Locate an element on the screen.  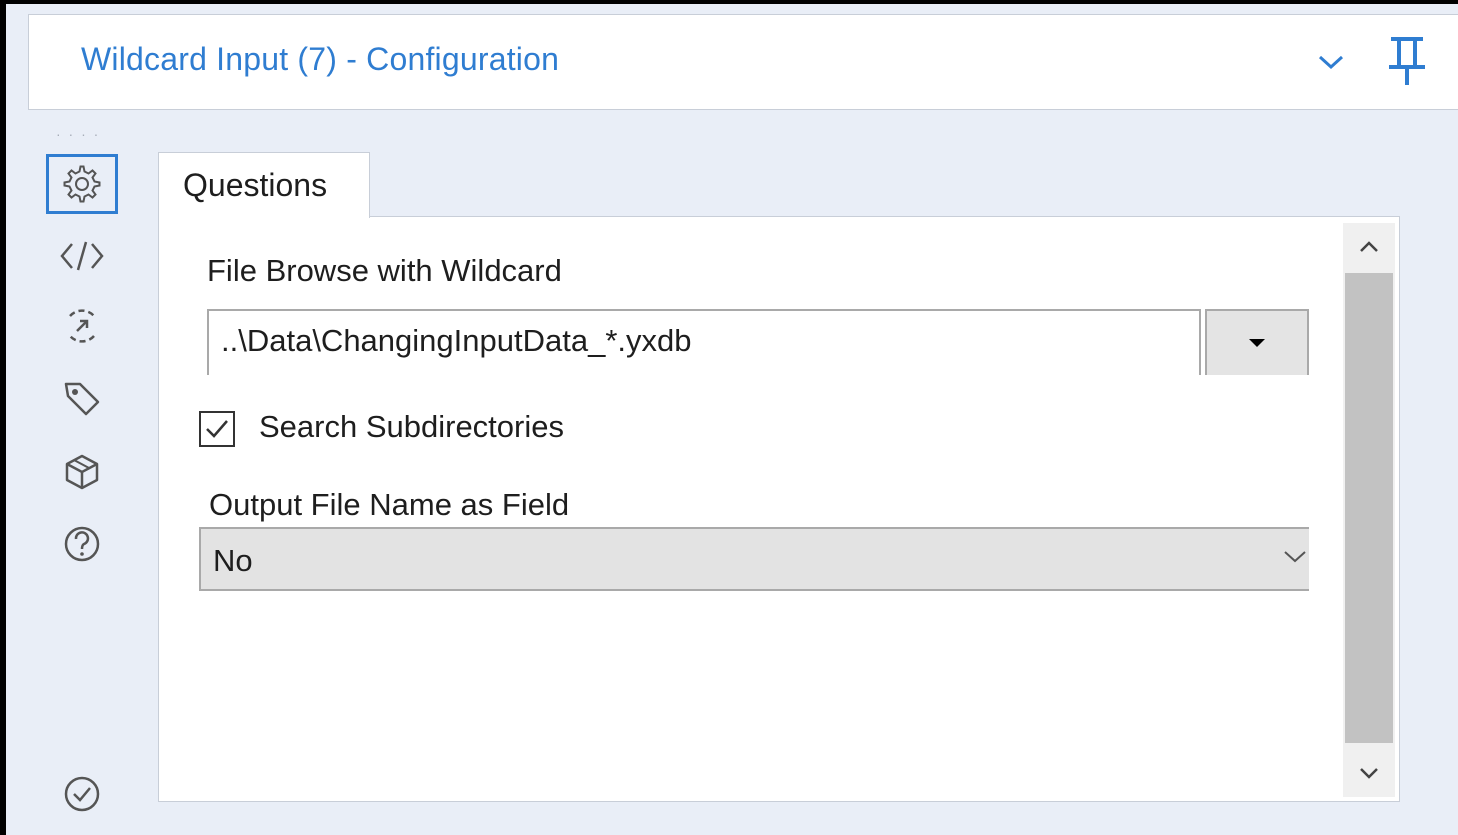
sidebar-item-help is located at coordinates (82, 544).